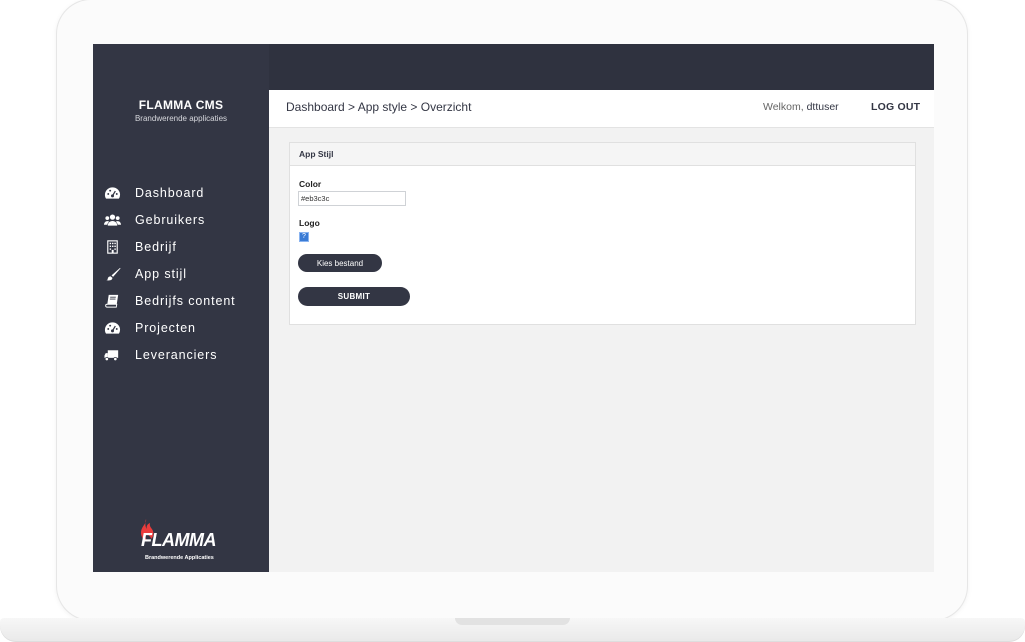  Describe the element at coordinates (112, 355) in the screenshot. I see `truck-icon` at that location.